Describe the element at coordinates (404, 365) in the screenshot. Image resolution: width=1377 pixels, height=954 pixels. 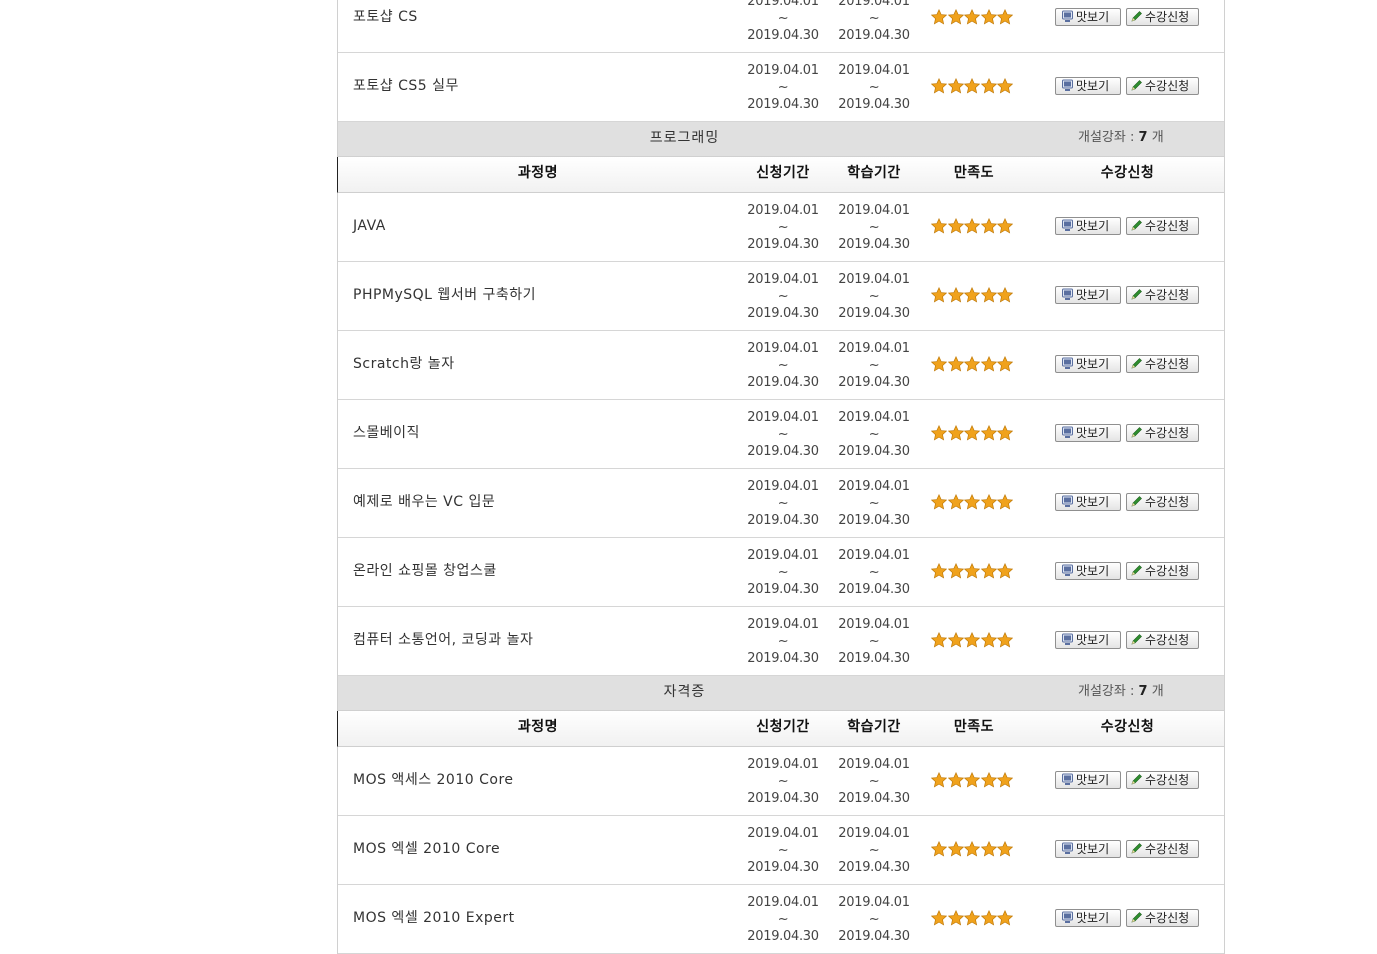
I see `course-name: Scratch랑 놀자` at that location.